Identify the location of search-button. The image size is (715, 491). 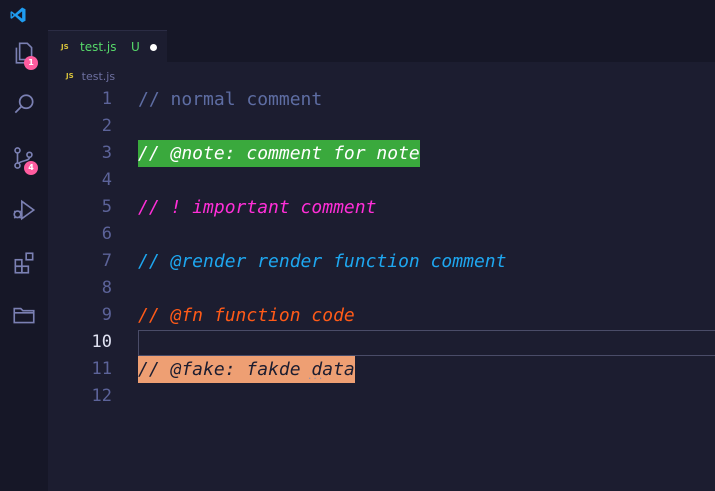
(24, 105).